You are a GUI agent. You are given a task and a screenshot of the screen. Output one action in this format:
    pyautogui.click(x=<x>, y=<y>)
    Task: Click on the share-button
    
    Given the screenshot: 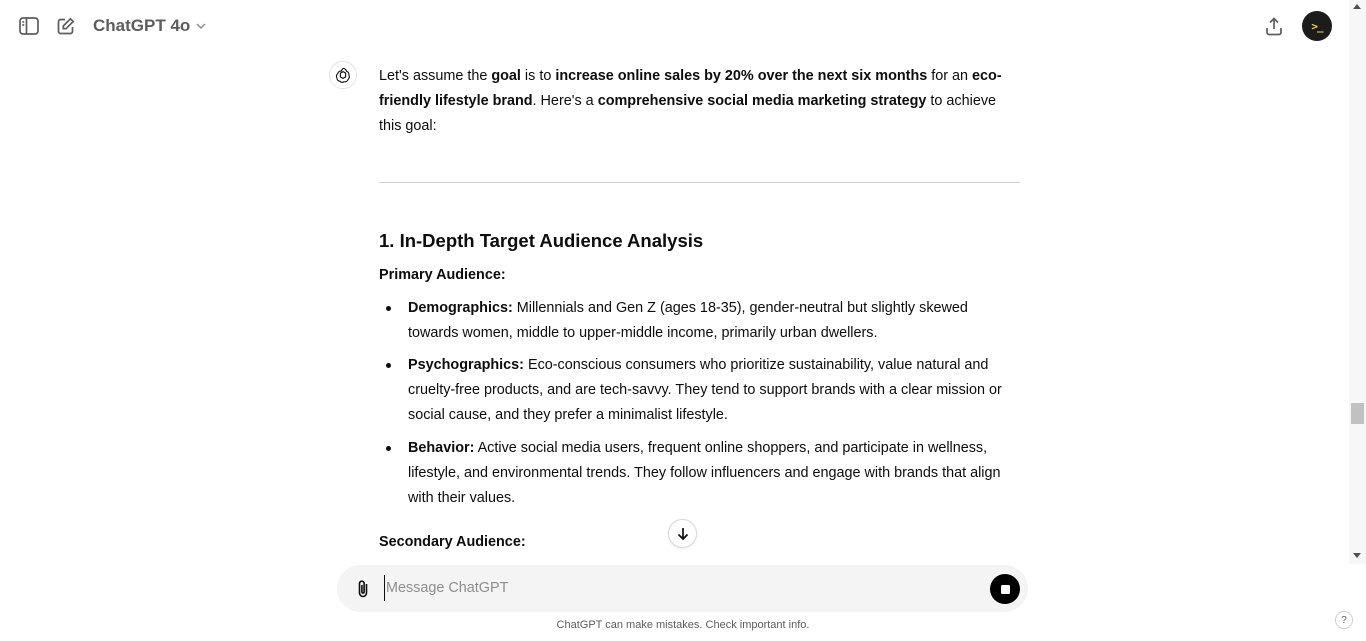 What is the action you would take?
    pyautogui.click(x=1274, y=26)
    